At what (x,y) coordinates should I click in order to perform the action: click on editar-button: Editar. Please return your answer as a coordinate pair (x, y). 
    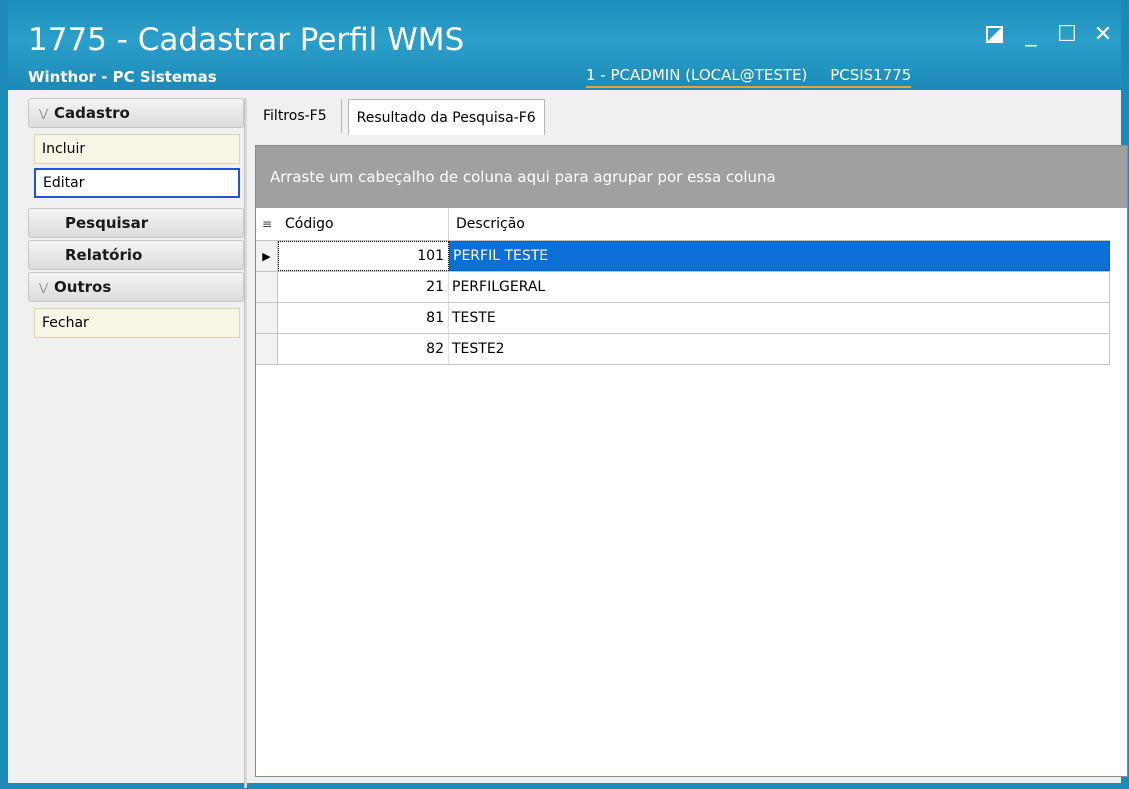
    Looking at the image, I should click on (137, 183).